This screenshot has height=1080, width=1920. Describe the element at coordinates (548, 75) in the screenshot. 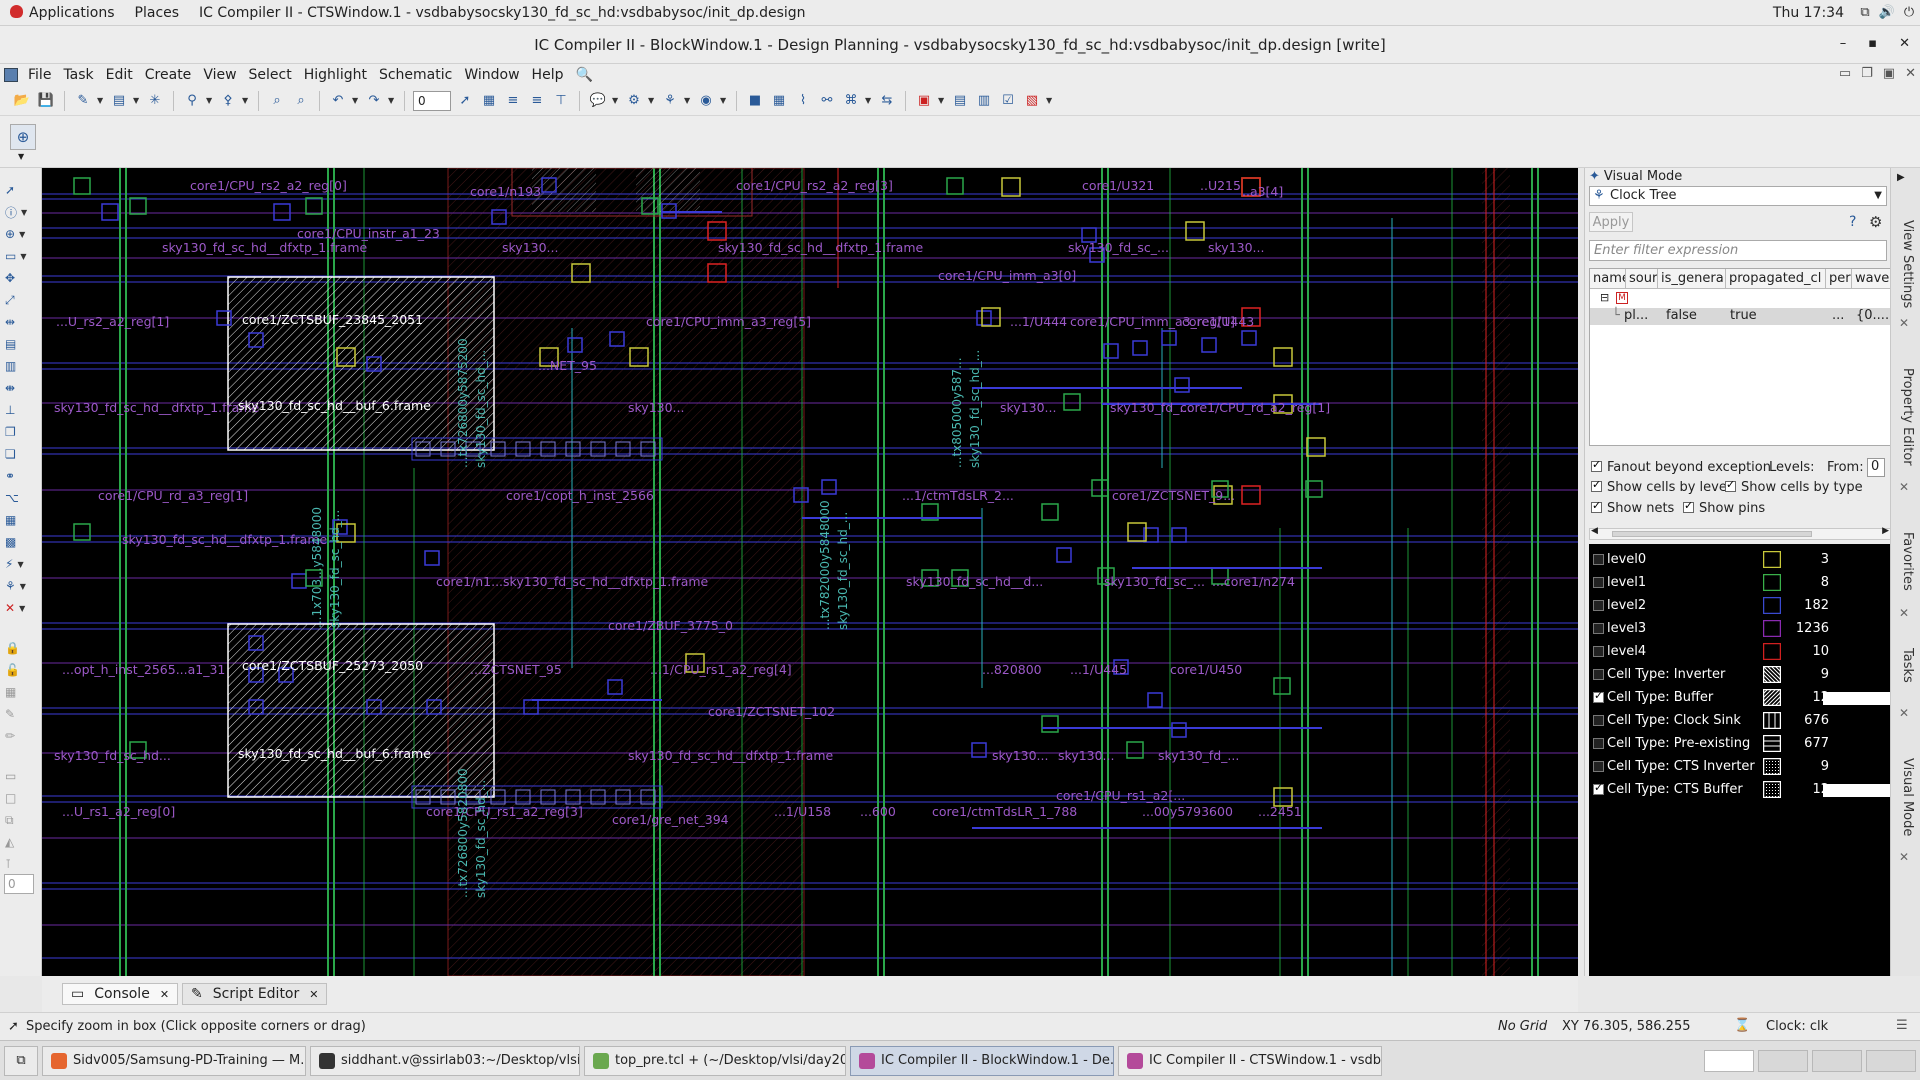

I see `menu-help: Help` at that location.